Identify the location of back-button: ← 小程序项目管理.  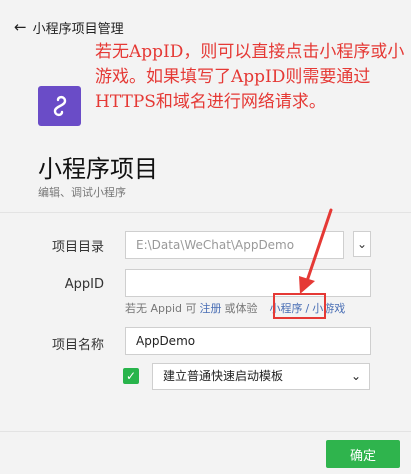
(69, 28).